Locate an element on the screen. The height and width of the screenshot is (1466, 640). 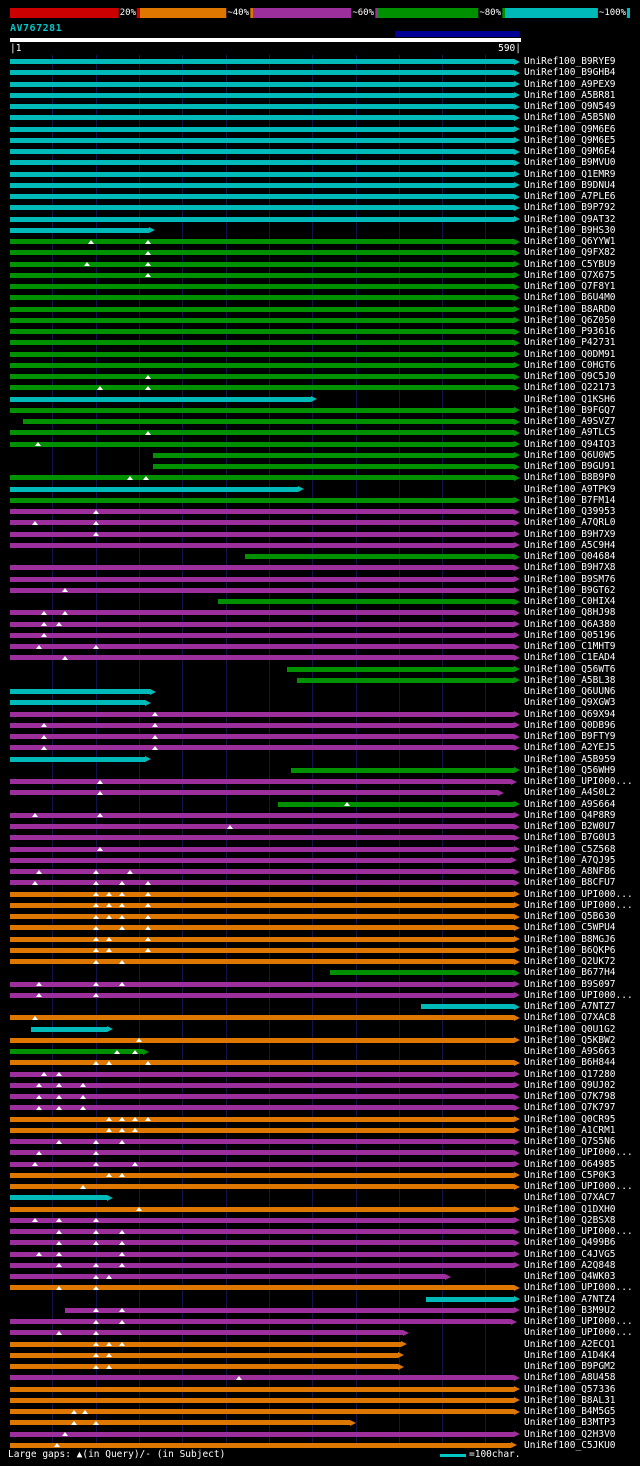
hit-label: UniRef100_Q9M6E4 is located at coordinates (570, 152).